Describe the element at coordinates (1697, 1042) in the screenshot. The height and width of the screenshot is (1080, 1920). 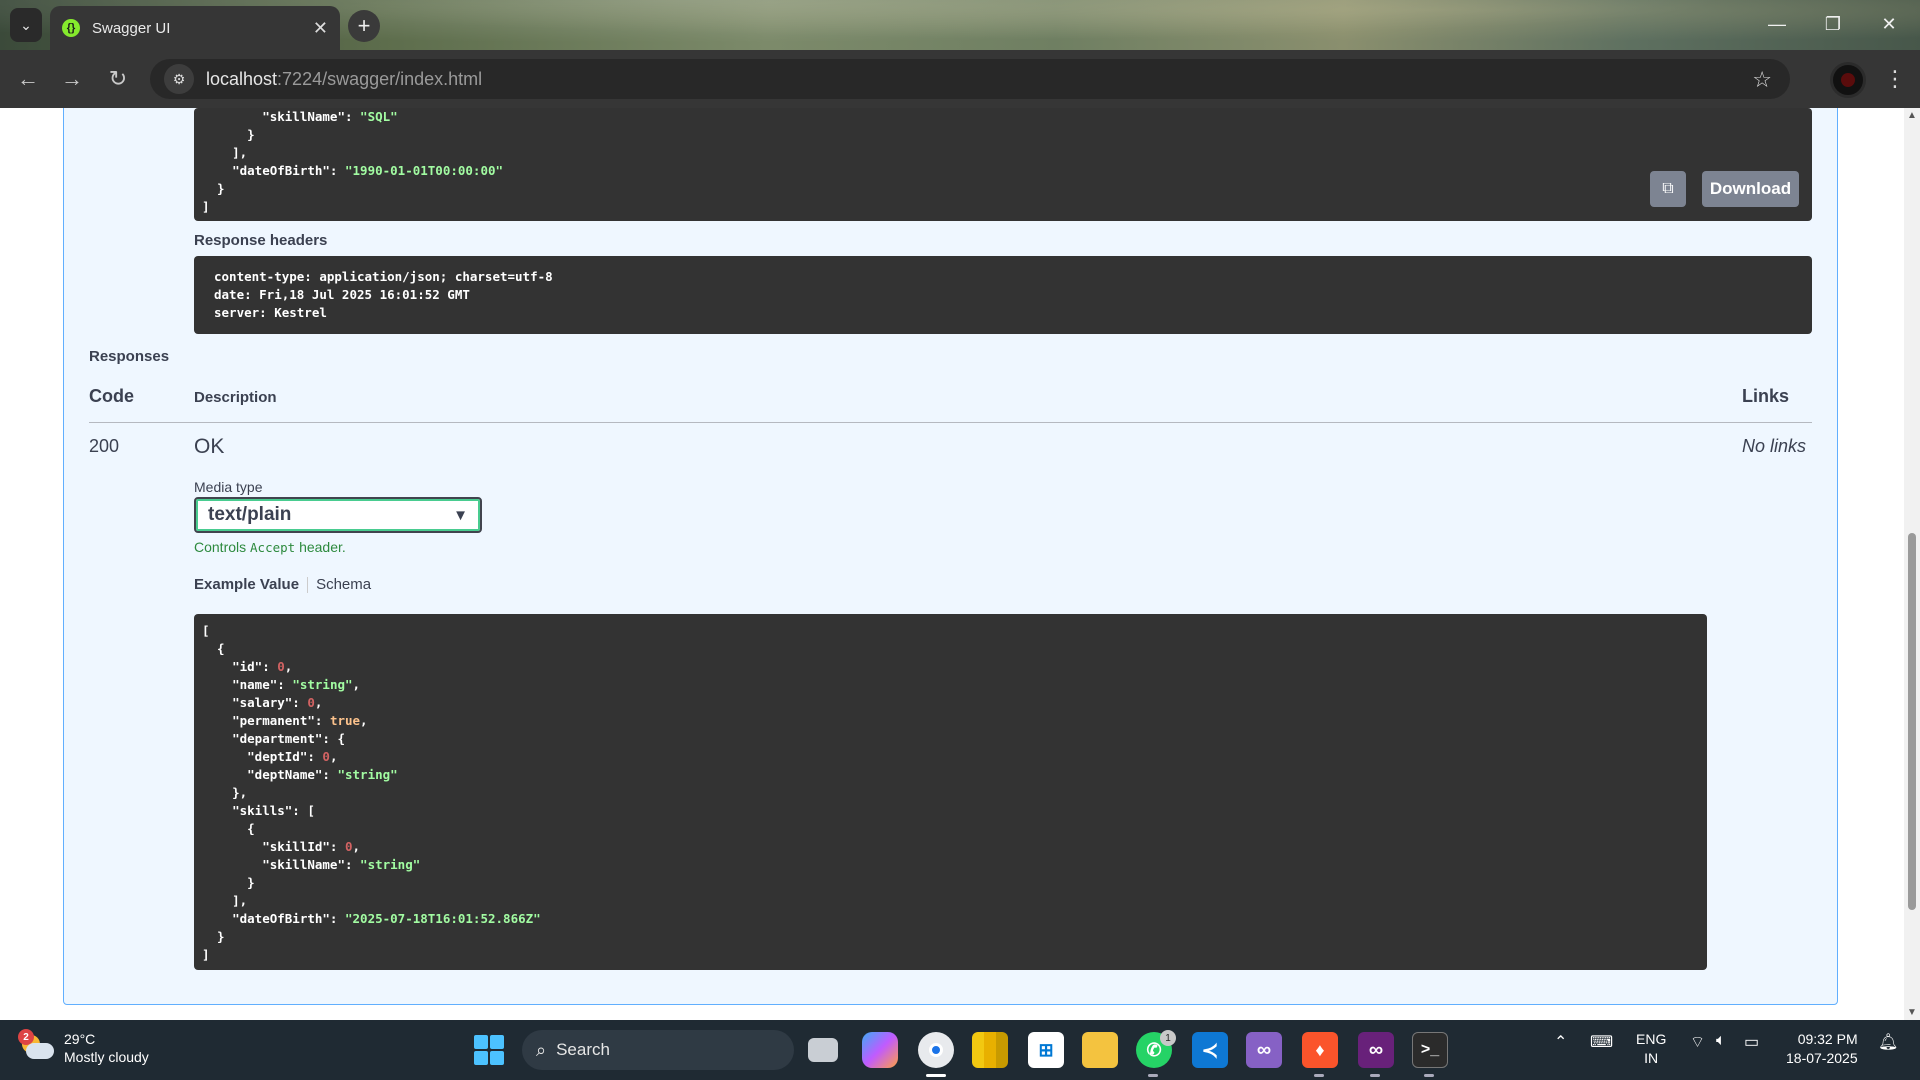
I see `wifi-icon: ⌔` at that location.